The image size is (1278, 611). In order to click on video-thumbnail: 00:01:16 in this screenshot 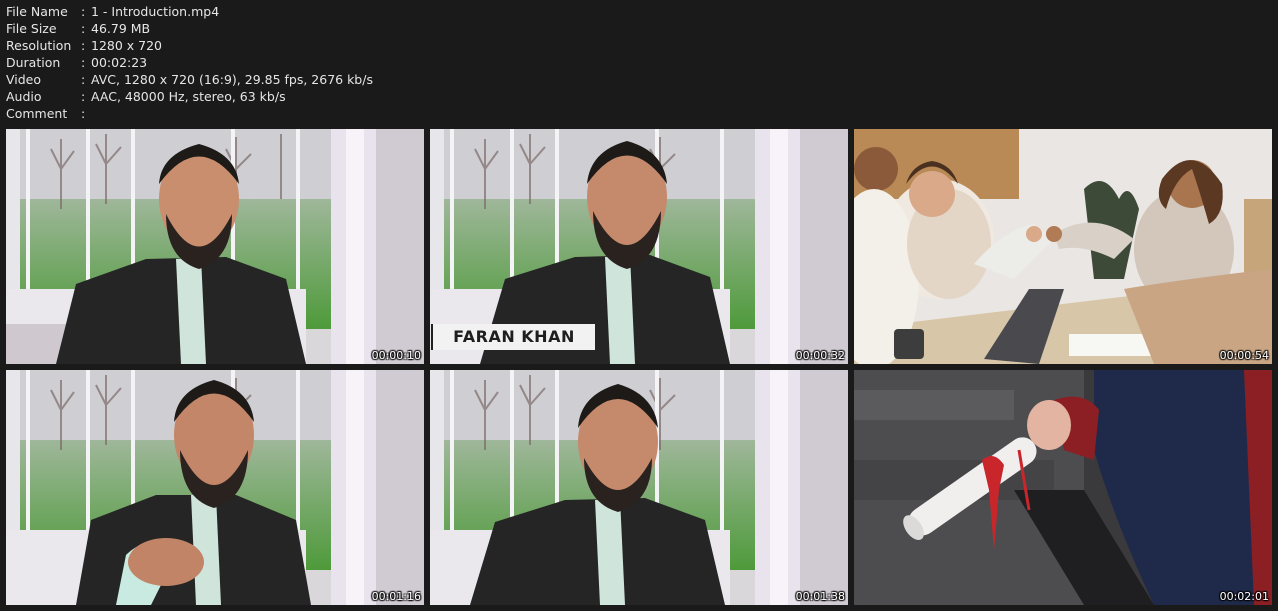, I will do `click(215, 487)`.